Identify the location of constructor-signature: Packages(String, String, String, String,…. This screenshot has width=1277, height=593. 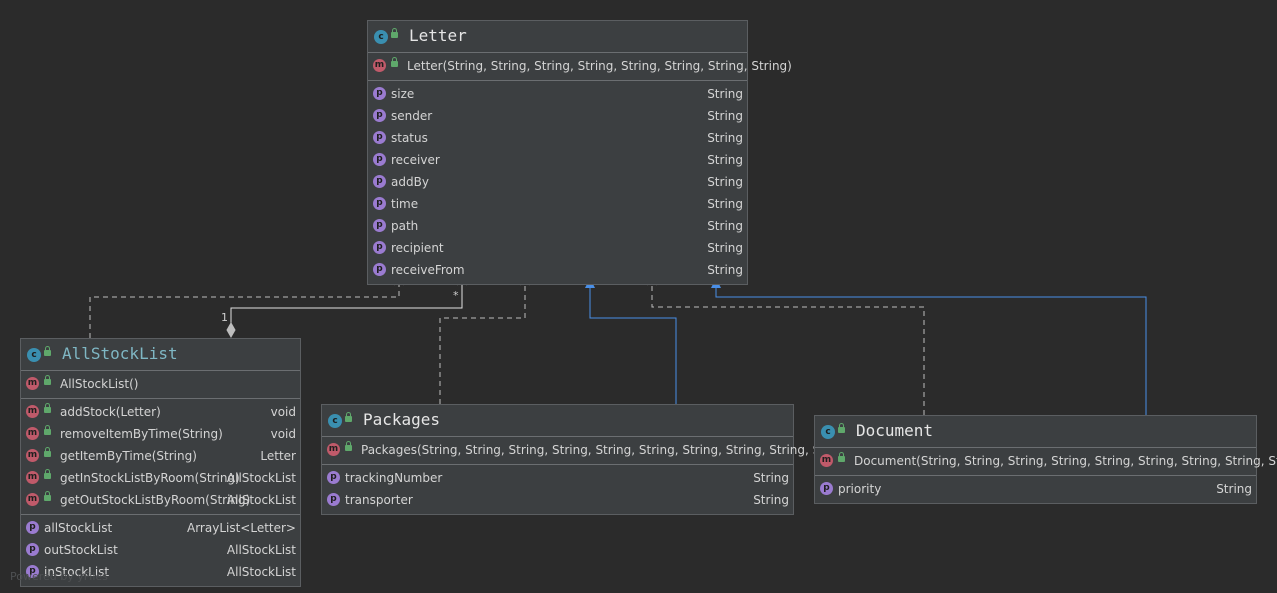
(607, 450).